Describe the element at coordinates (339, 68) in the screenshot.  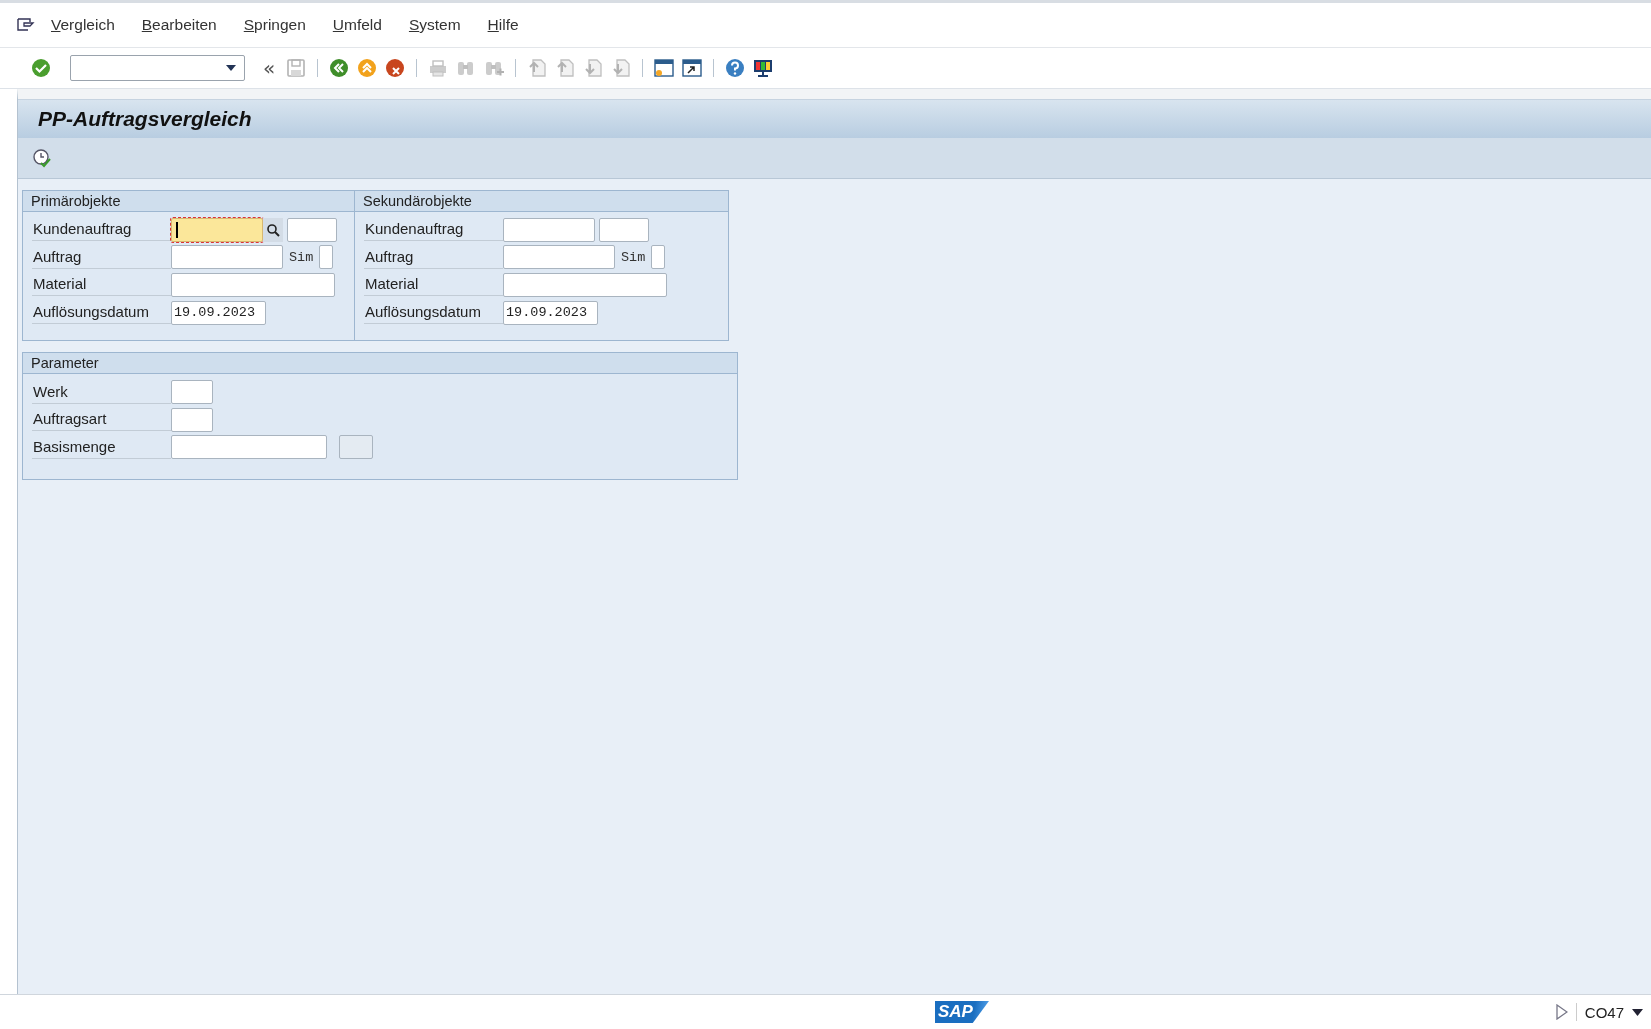
I see `back-icon` at that location.